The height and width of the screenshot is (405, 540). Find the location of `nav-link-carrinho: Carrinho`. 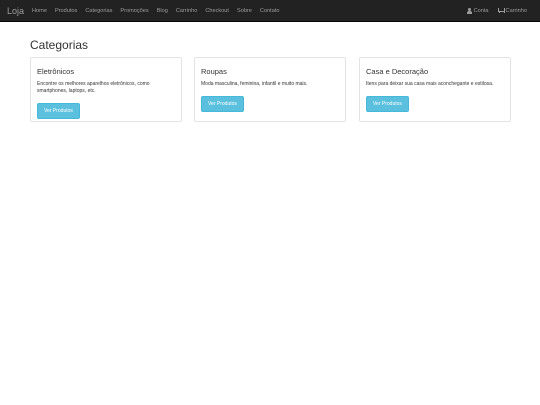

nav-link-carrinho: Carrinho is located at coordinates (186, 11).